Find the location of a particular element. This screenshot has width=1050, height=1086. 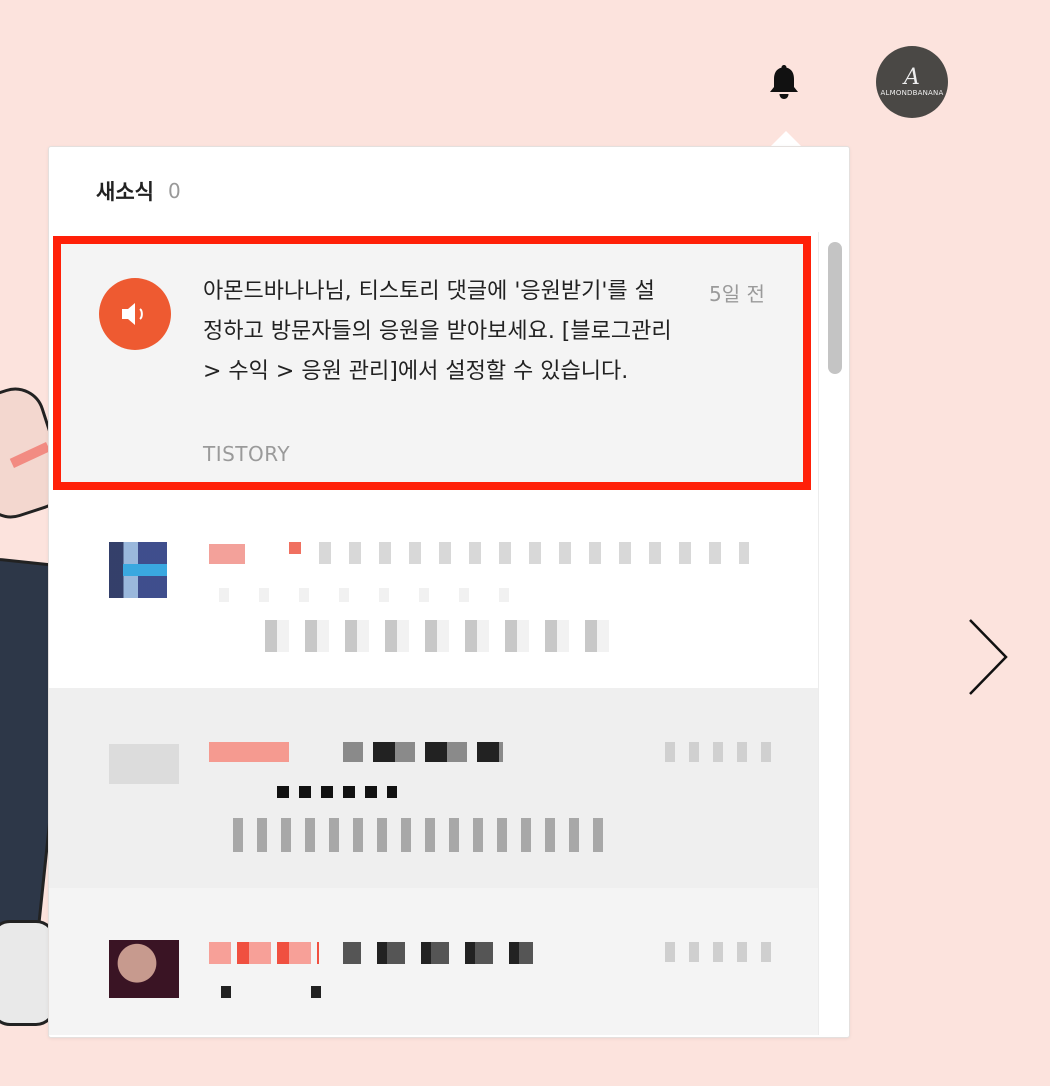

panel-header: 새소식 0 is located at coordinates (138, 191).